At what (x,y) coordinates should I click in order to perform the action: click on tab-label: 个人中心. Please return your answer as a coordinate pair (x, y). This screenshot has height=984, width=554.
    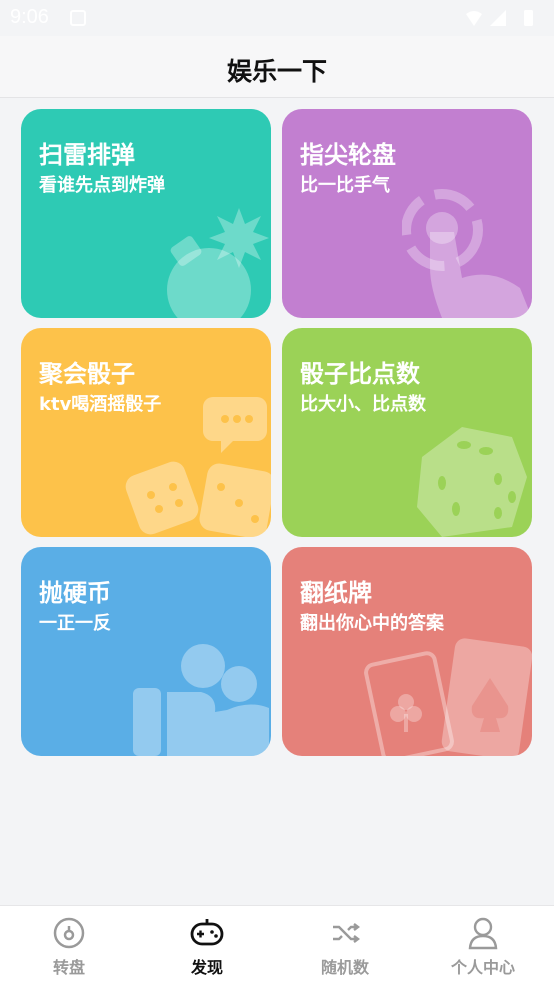
    Looking at the image, I should click on (482, 967).